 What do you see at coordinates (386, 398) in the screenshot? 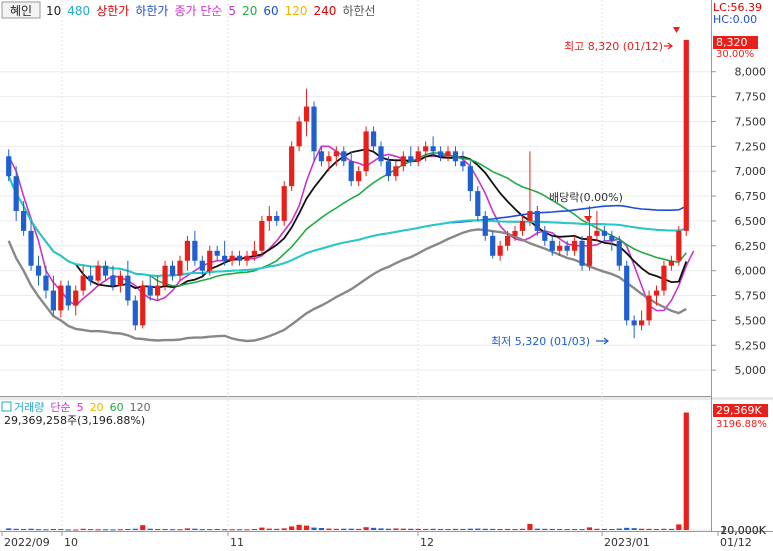
I see `panel-divider` at bounding box center [386, 398].